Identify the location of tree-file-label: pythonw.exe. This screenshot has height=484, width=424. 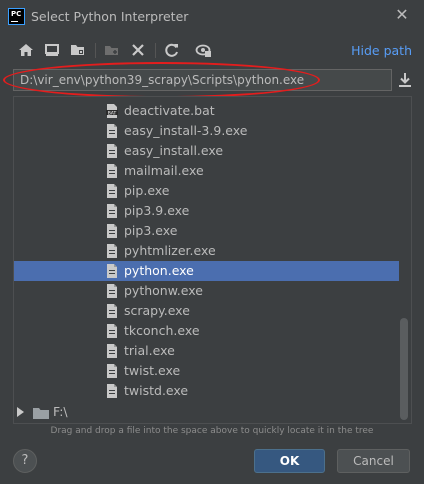
(163, 290).